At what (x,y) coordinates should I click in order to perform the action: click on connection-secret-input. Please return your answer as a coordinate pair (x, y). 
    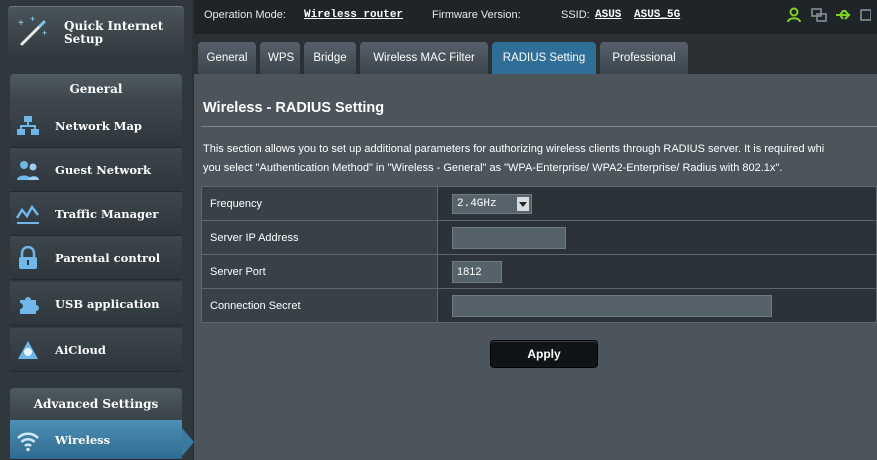
    Looking at the image, I should click on (612, 305).